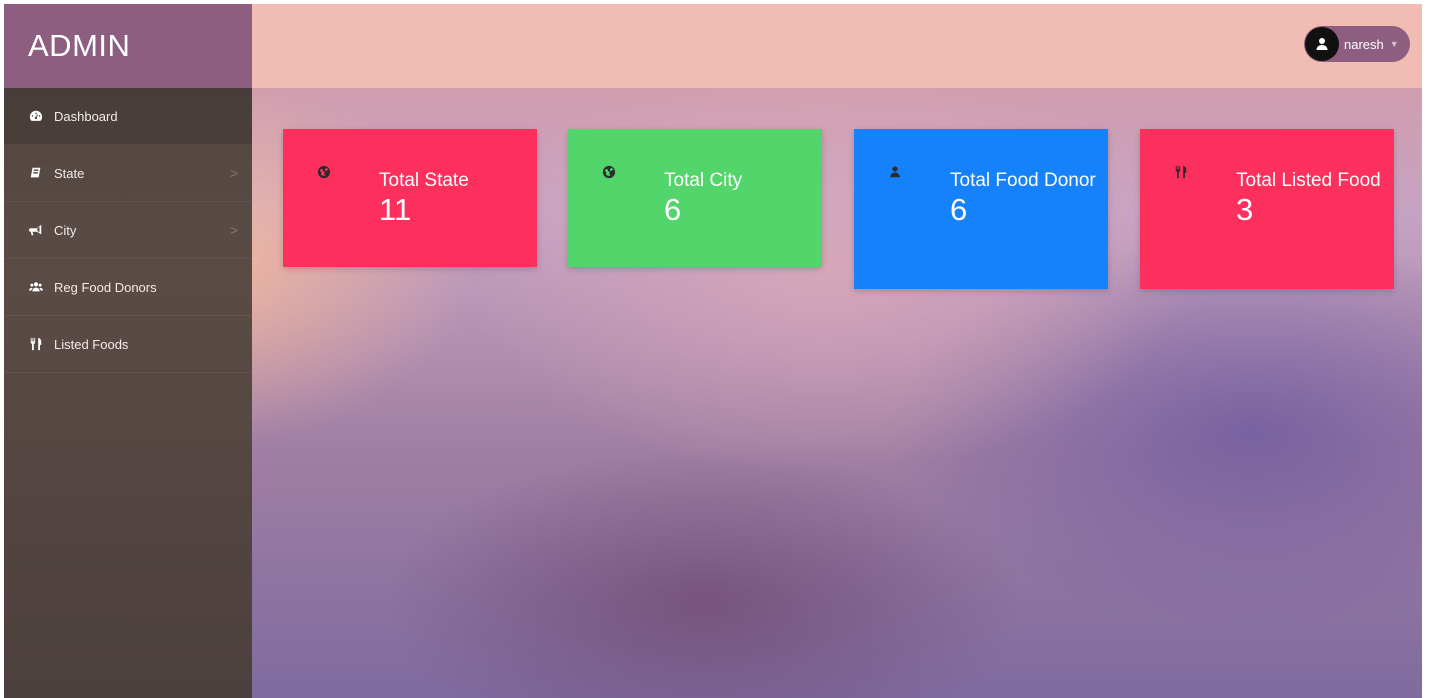 The height and width of the screenshot is (698, 1432). I want to click on stat-card-total-state: Total State 11, so click(410, 198).